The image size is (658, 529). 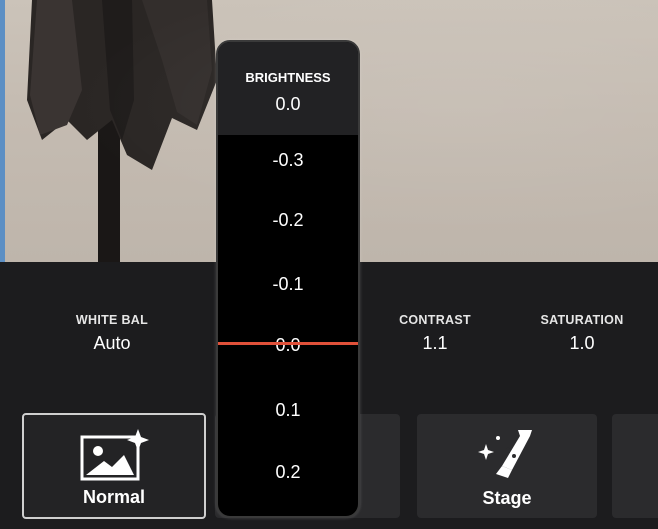 I want to click on slider-indicator, so click(x=288, y=343).